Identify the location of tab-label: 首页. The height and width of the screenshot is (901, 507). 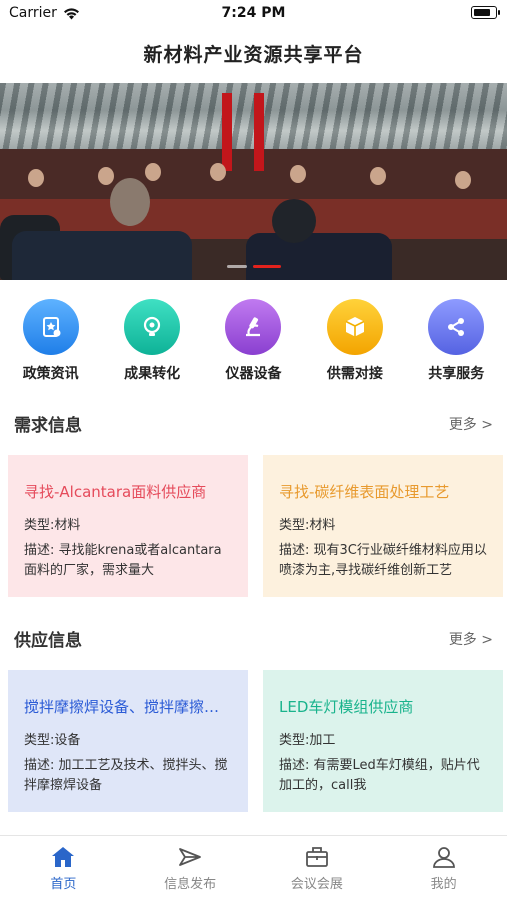
(63, 884).